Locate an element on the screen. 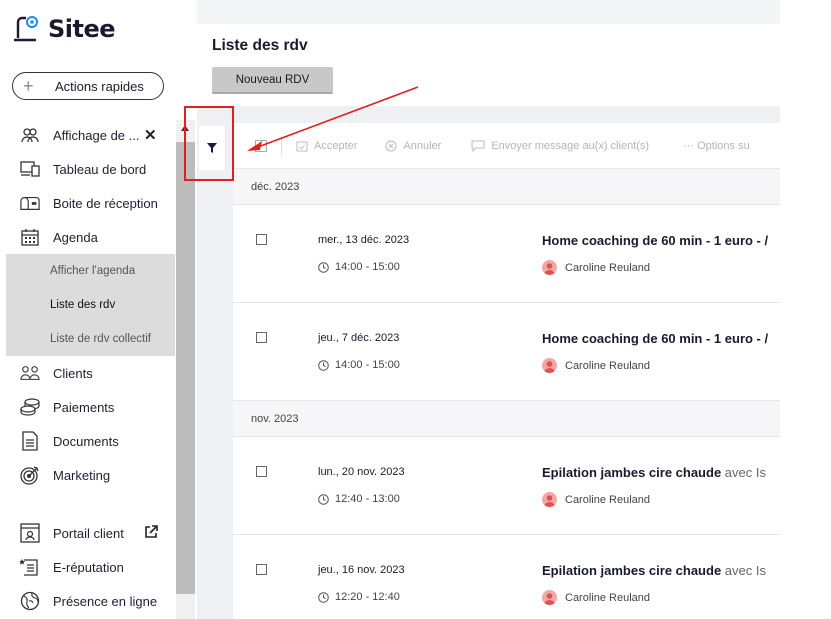 This screenshot has width=831, height=619. annotation-arrow-icon is located at coordinates (333, 118).